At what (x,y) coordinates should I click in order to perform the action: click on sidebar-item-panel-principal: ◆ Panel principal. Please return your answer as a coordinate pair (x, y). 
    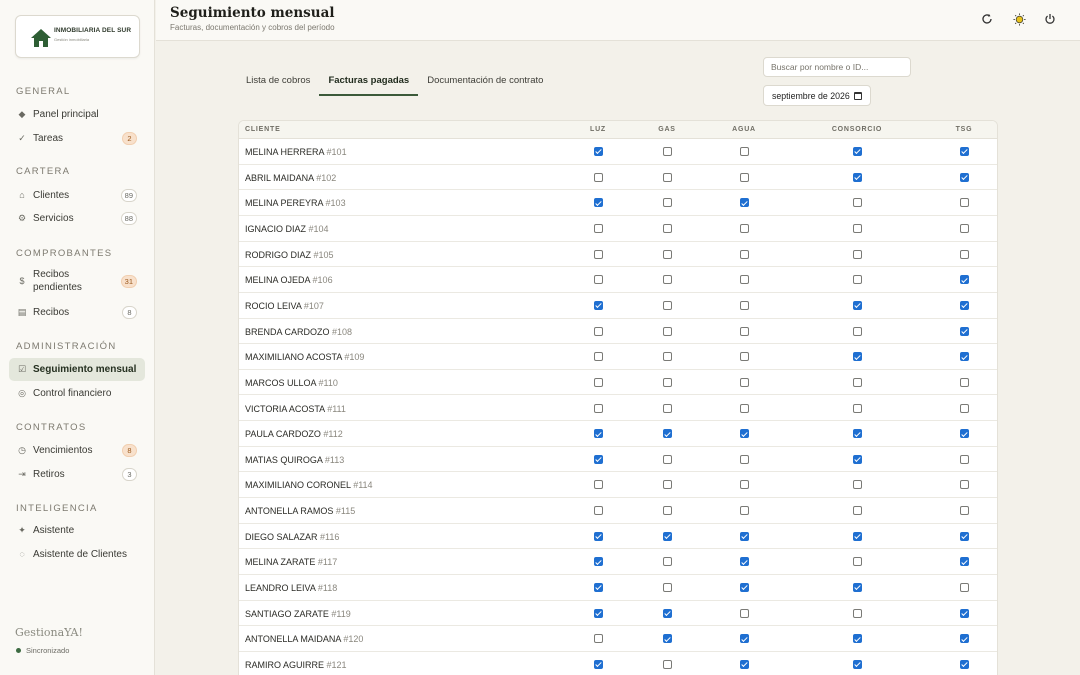
    Looking at the image, I should click on (77, 114).